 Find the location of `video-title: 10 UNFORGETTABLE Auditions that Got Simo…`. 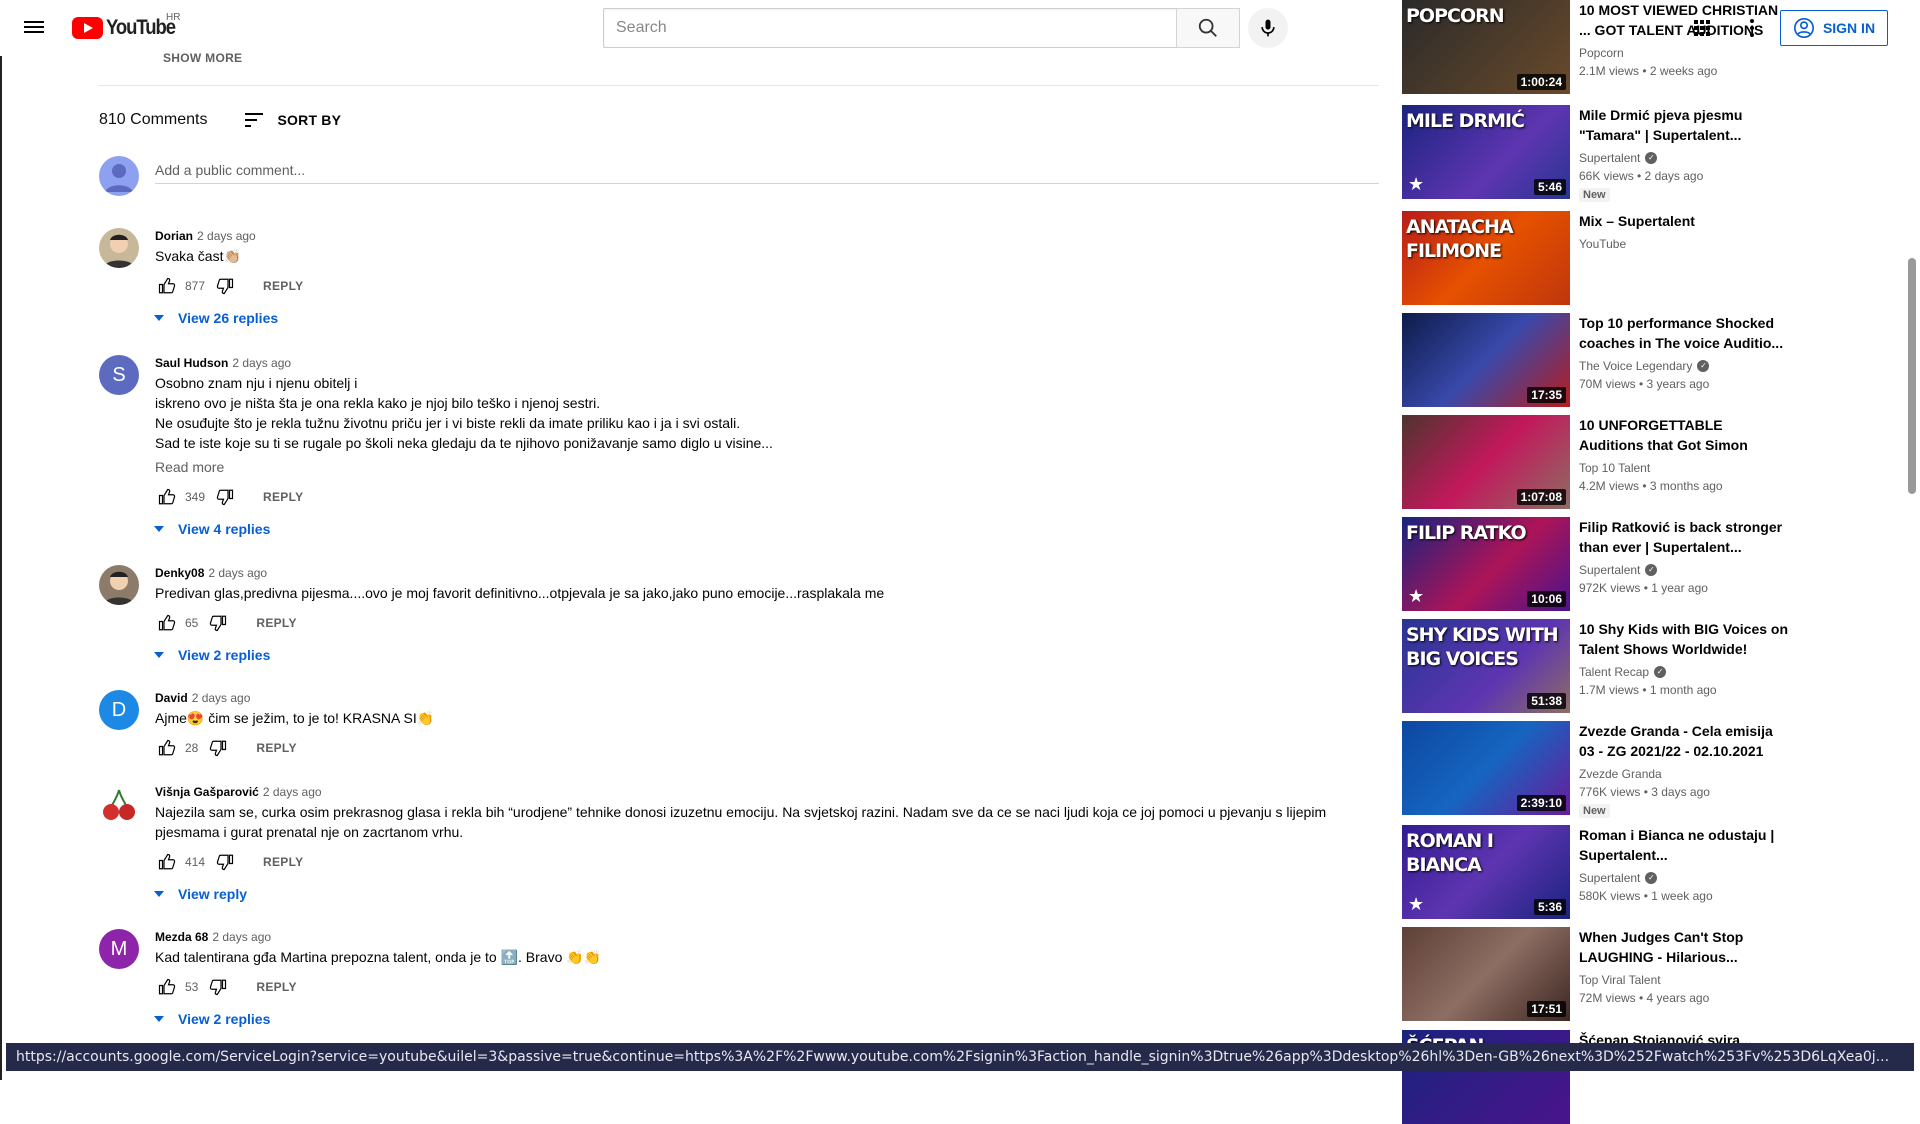

video-title: 10 UNFORGETTABLE Auditions that Got Simo… is located at coordinates (1684, 435).